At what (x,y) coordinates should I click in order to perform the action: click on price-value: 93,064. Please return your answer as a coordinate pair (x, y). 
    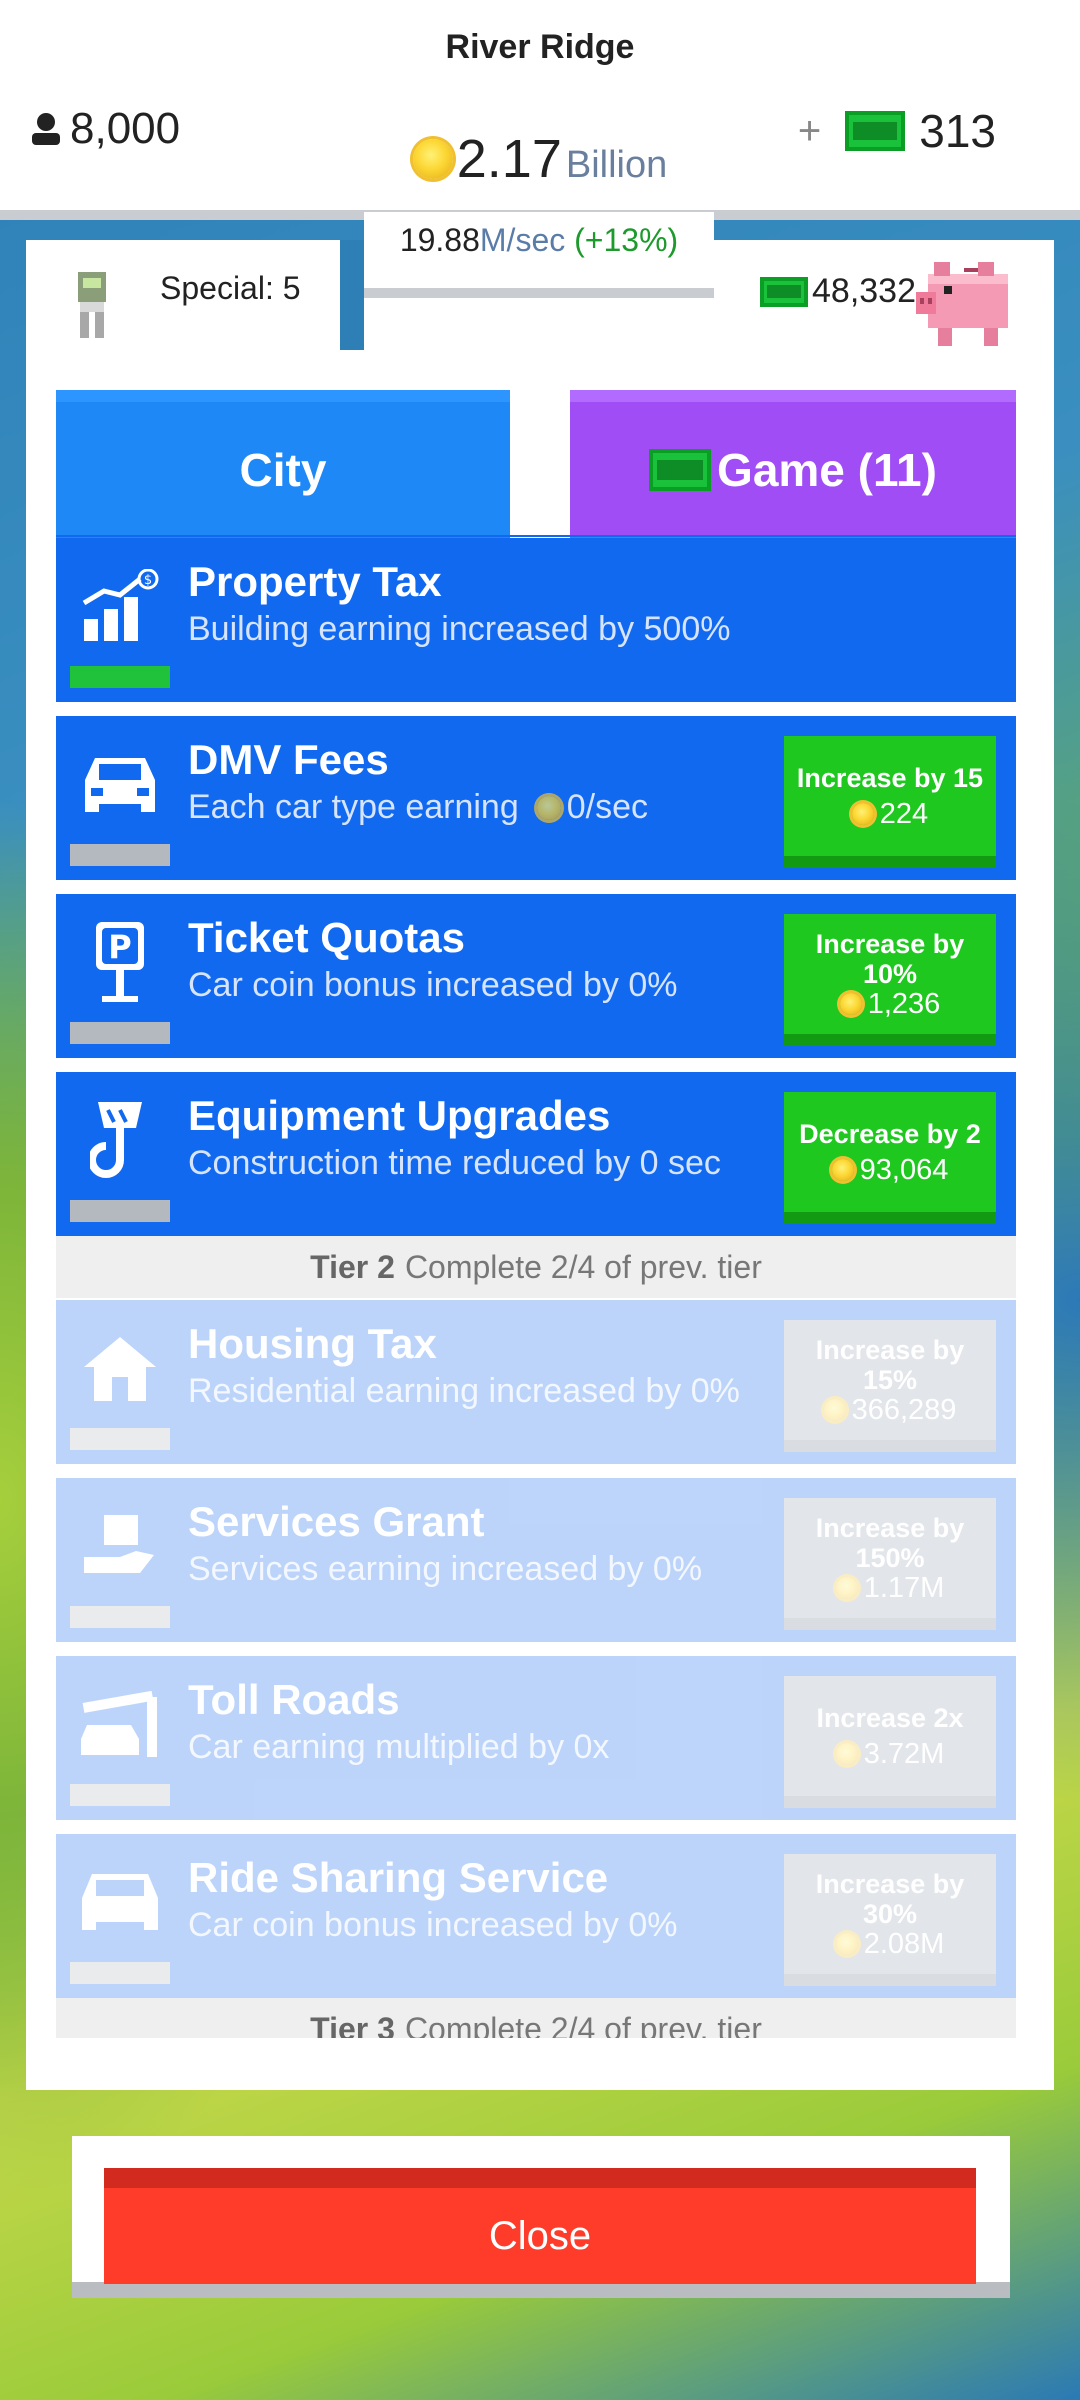
    Looking at the image, I should click on (904, 1170).